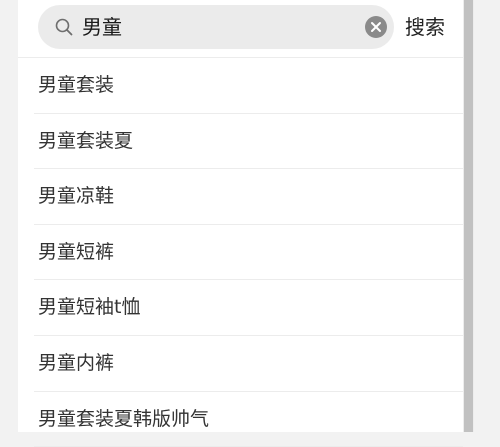 This screenshot has width=500, height=447. What do you see at coordinates (231, 419) in the screenshot?
I see `list-item: 男童套装夏韩版帅气` at bounding box center [231, 419].